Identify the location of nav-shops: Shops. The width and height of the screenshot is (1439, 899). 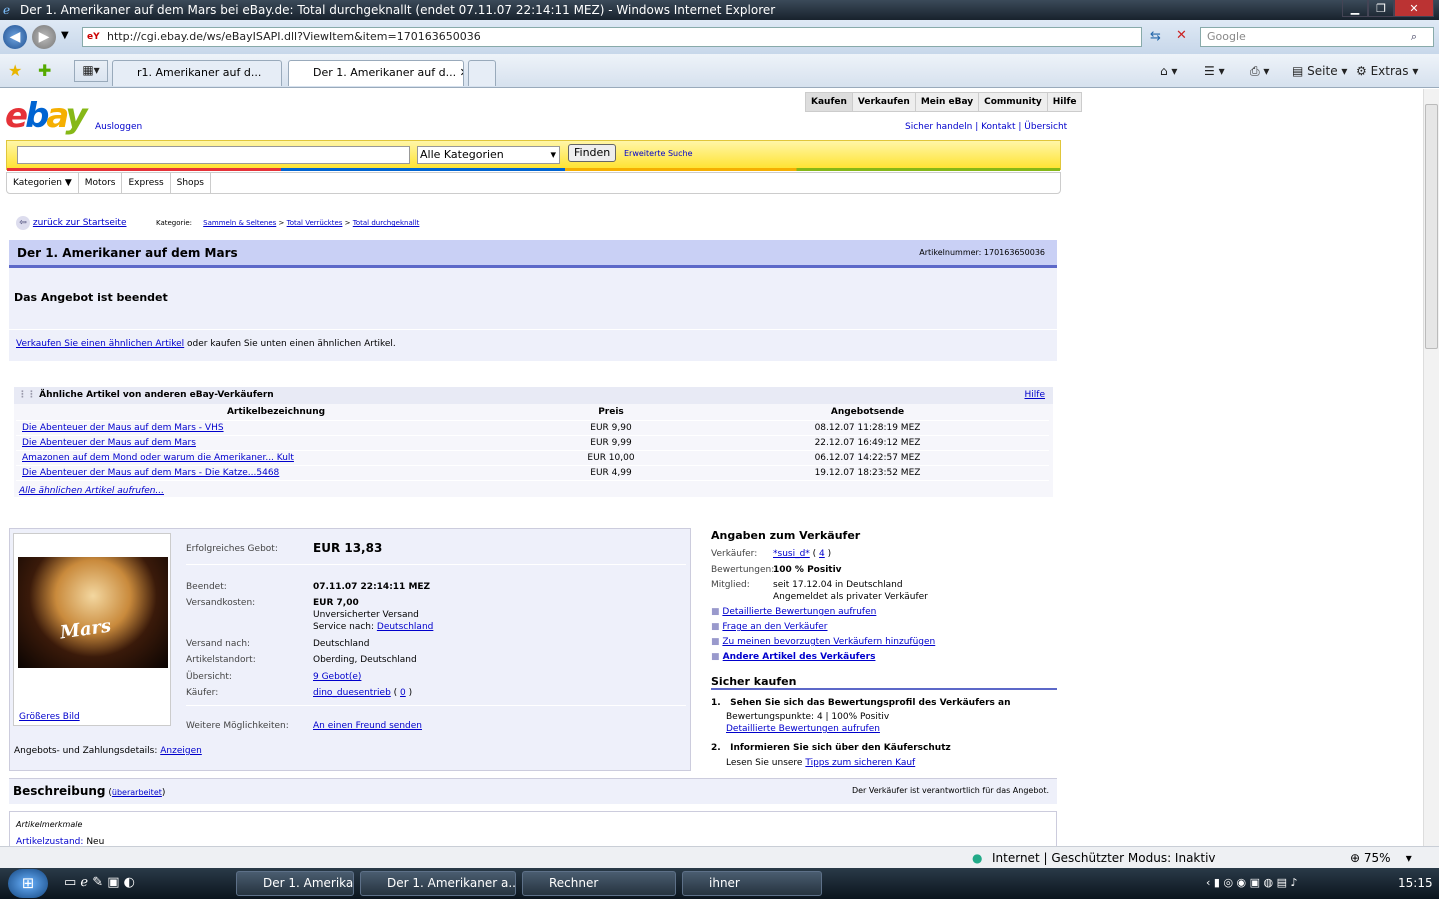
(191, 183).